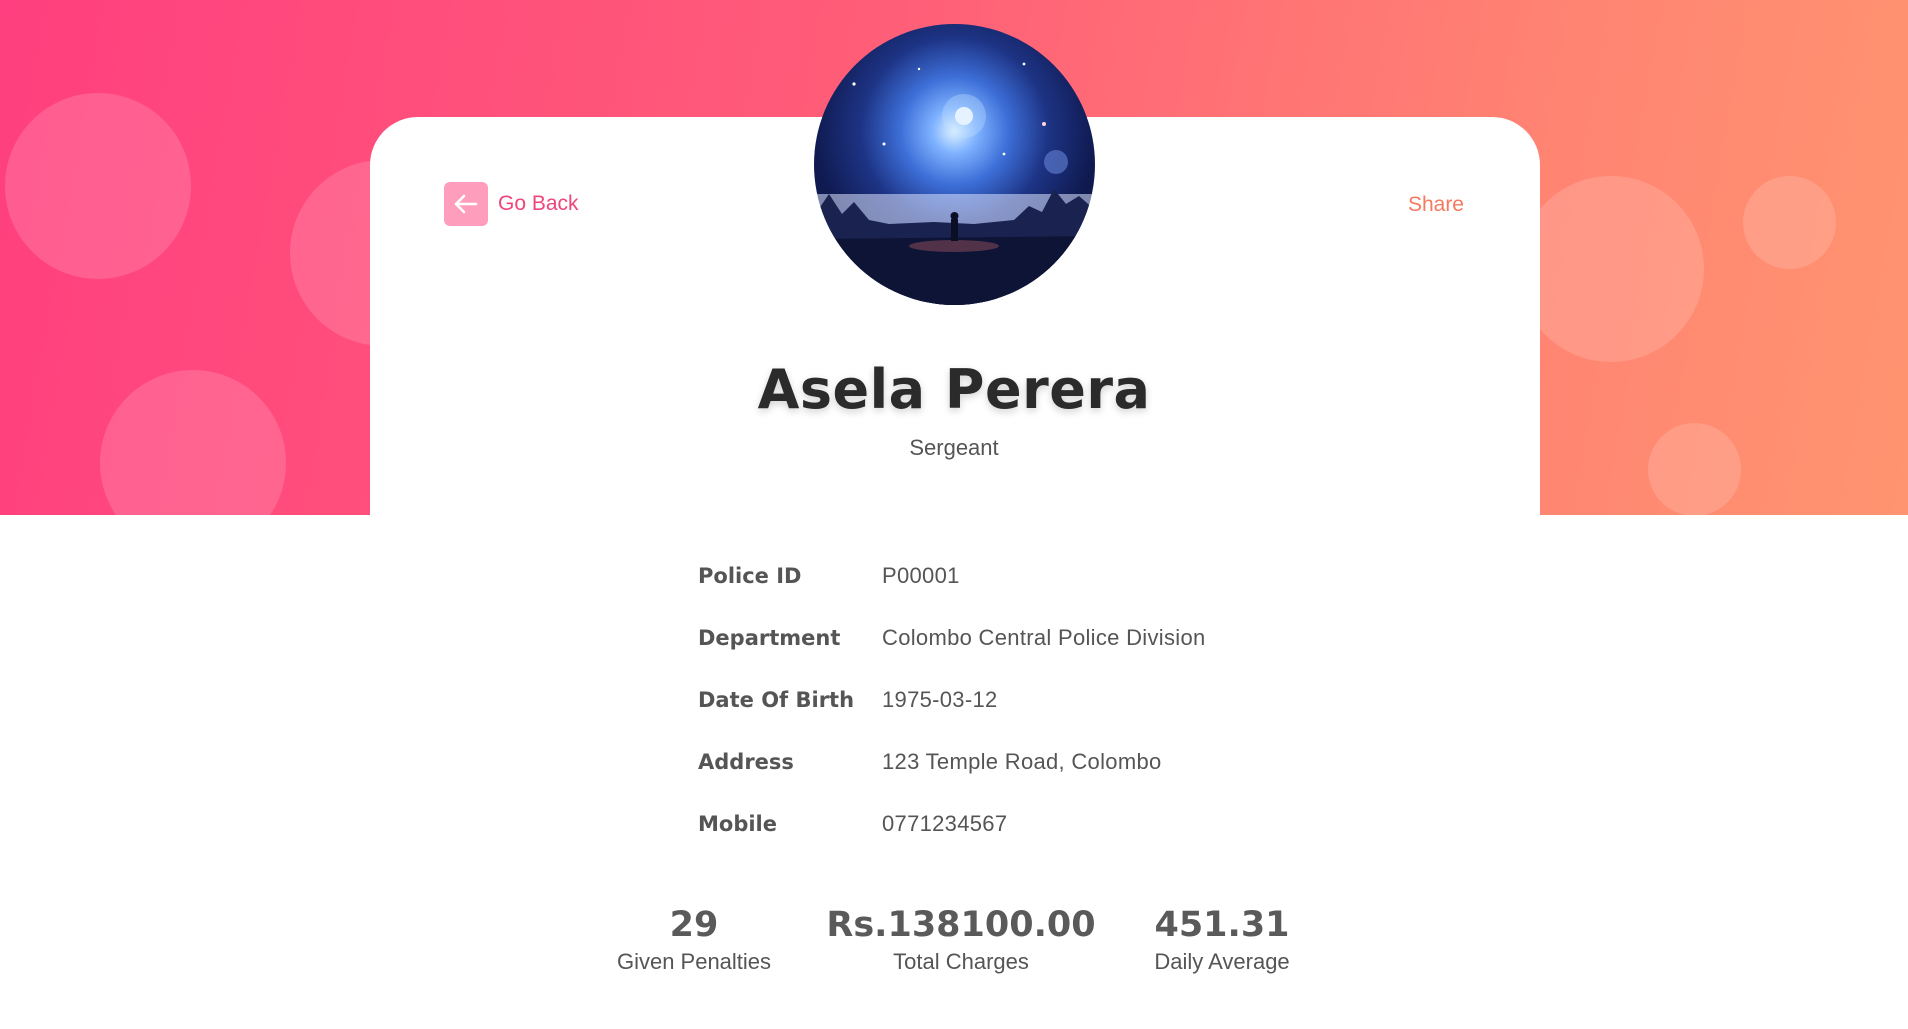  What do you see at coordinates (954, 183) in the screenshot?
I see `avatar-space-scene` at bounding box center [954, 183].